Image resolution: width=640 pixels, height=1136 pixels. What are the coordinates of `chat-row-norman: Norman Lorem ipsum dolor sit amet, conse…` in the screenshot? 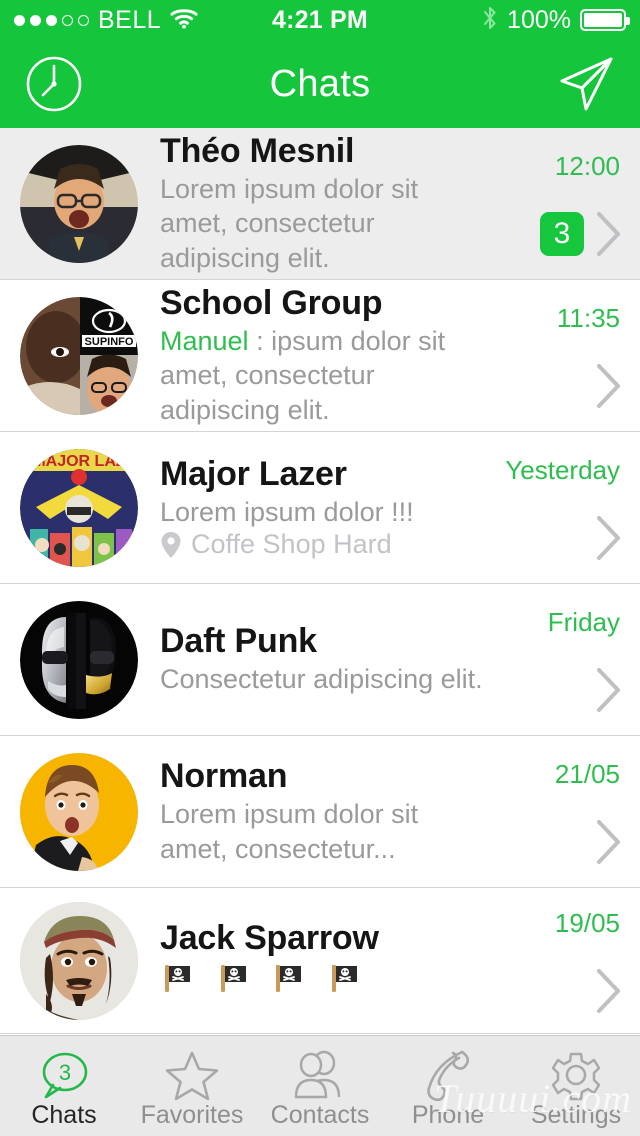 It's located at (320, 812).